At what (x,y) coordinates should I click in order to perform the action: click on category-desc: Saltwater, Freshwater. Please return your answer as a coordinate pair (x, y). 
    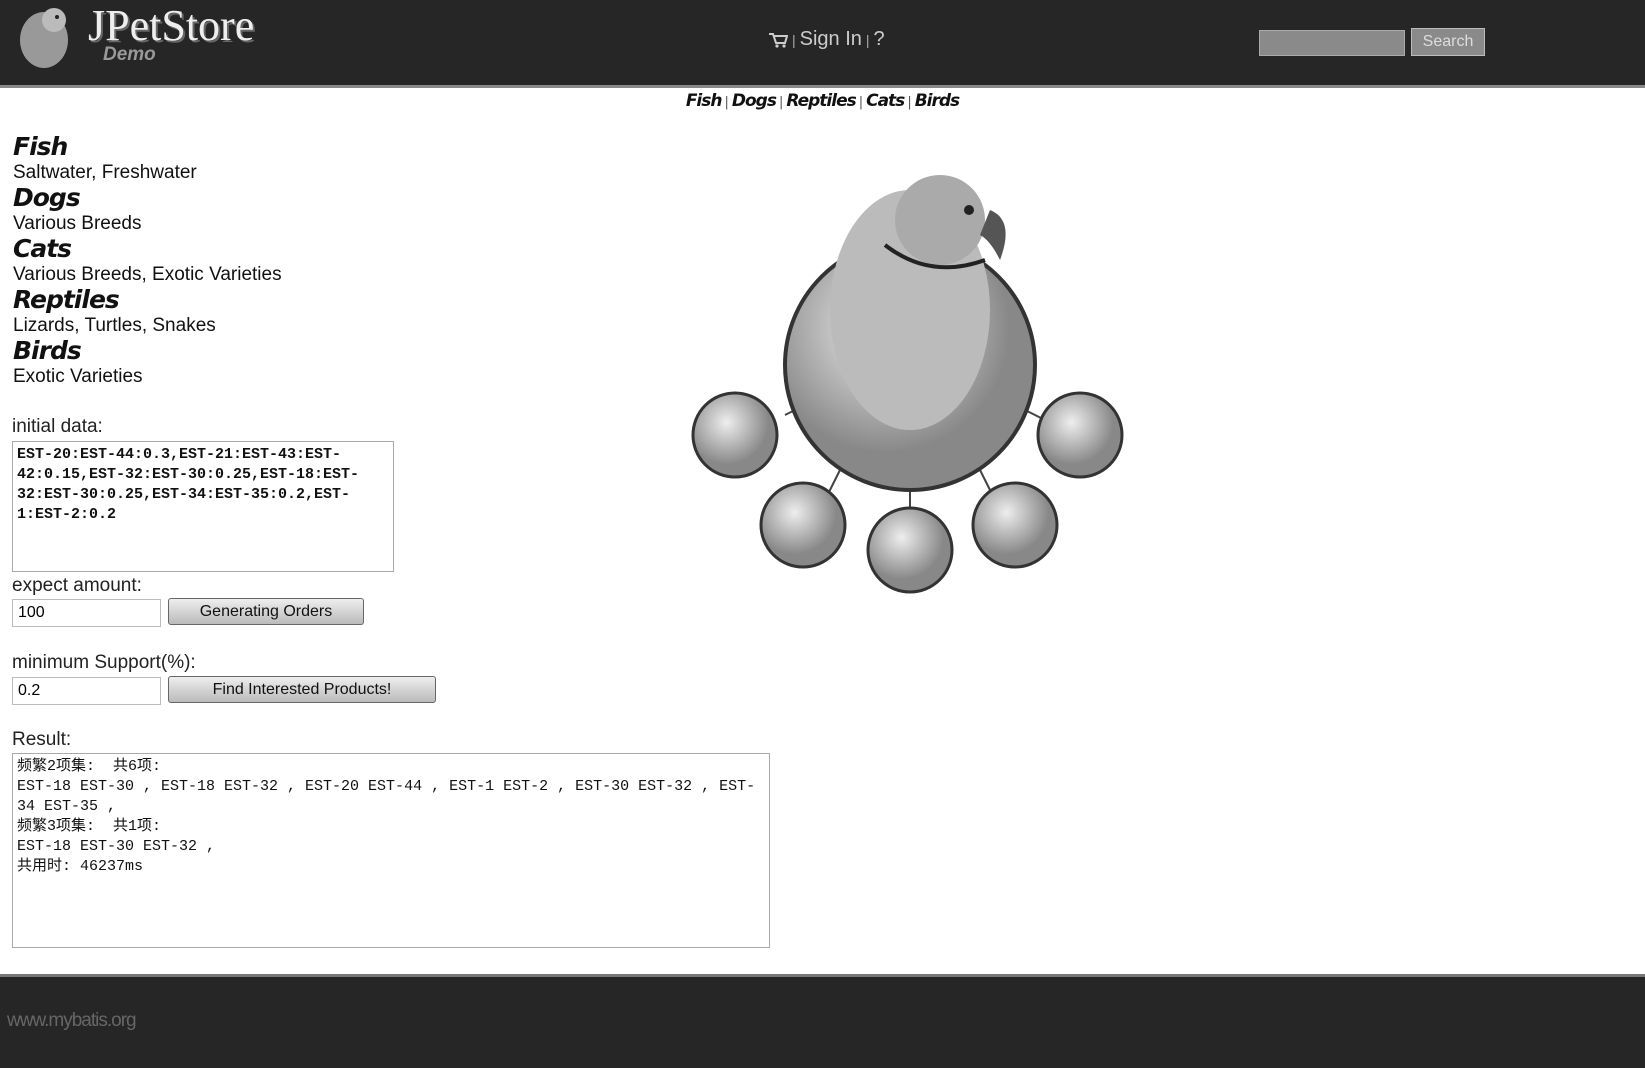
    Looking at the image, I should click on (105, 172).